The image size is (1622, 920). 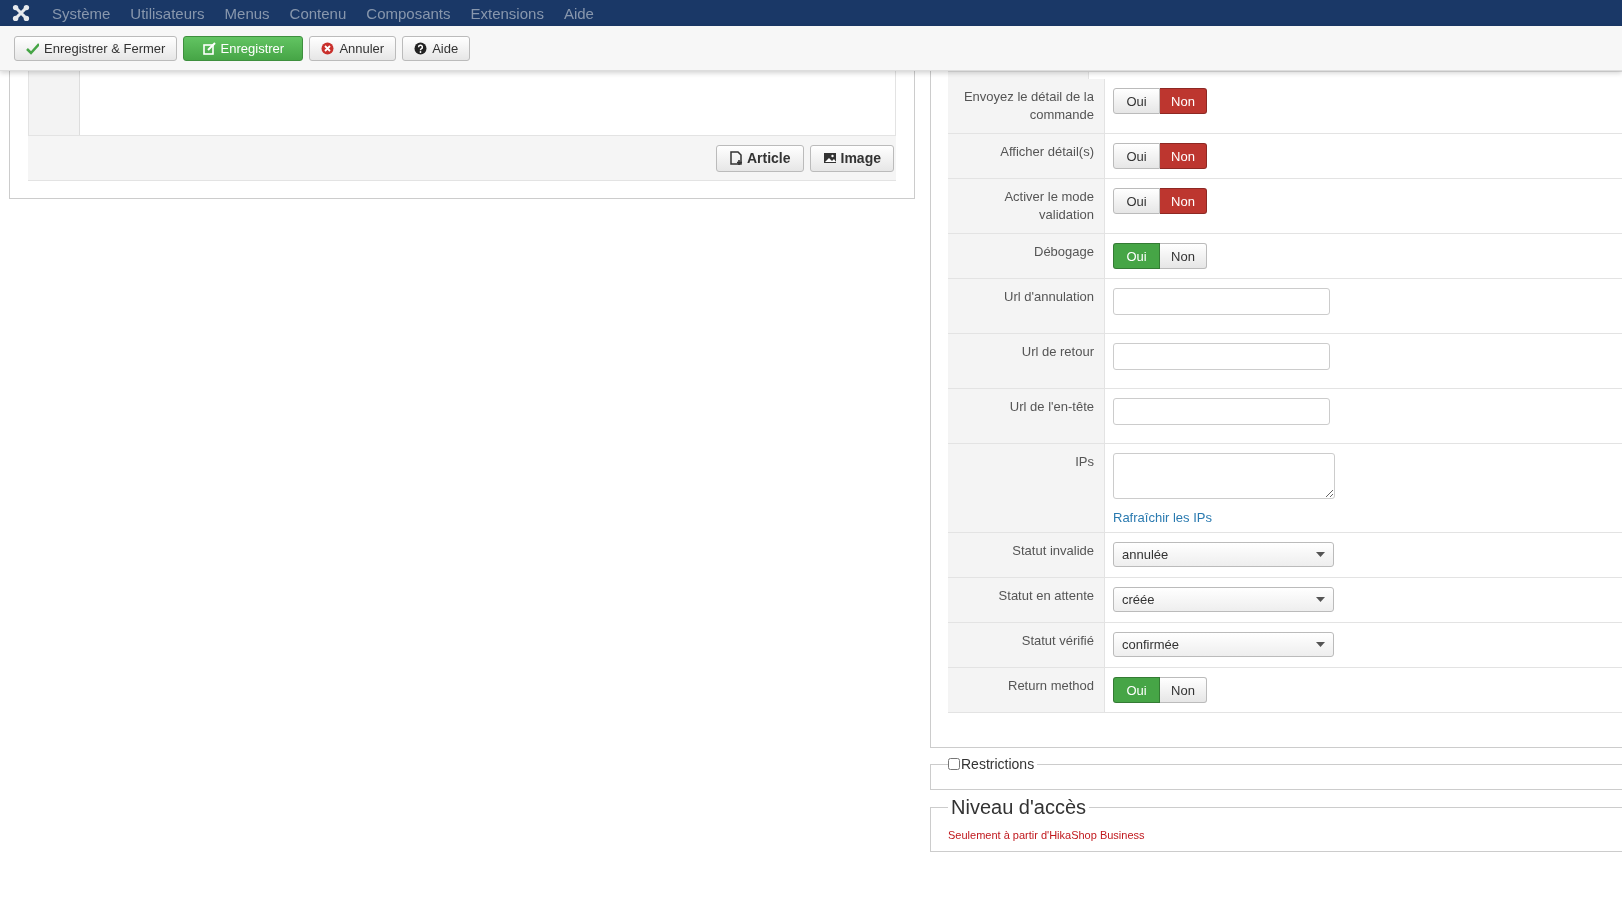 What do you see at coordinates (1223, 599) in the screenshot?
I see `dropdown: créée` at bounding box center [1223, 599].